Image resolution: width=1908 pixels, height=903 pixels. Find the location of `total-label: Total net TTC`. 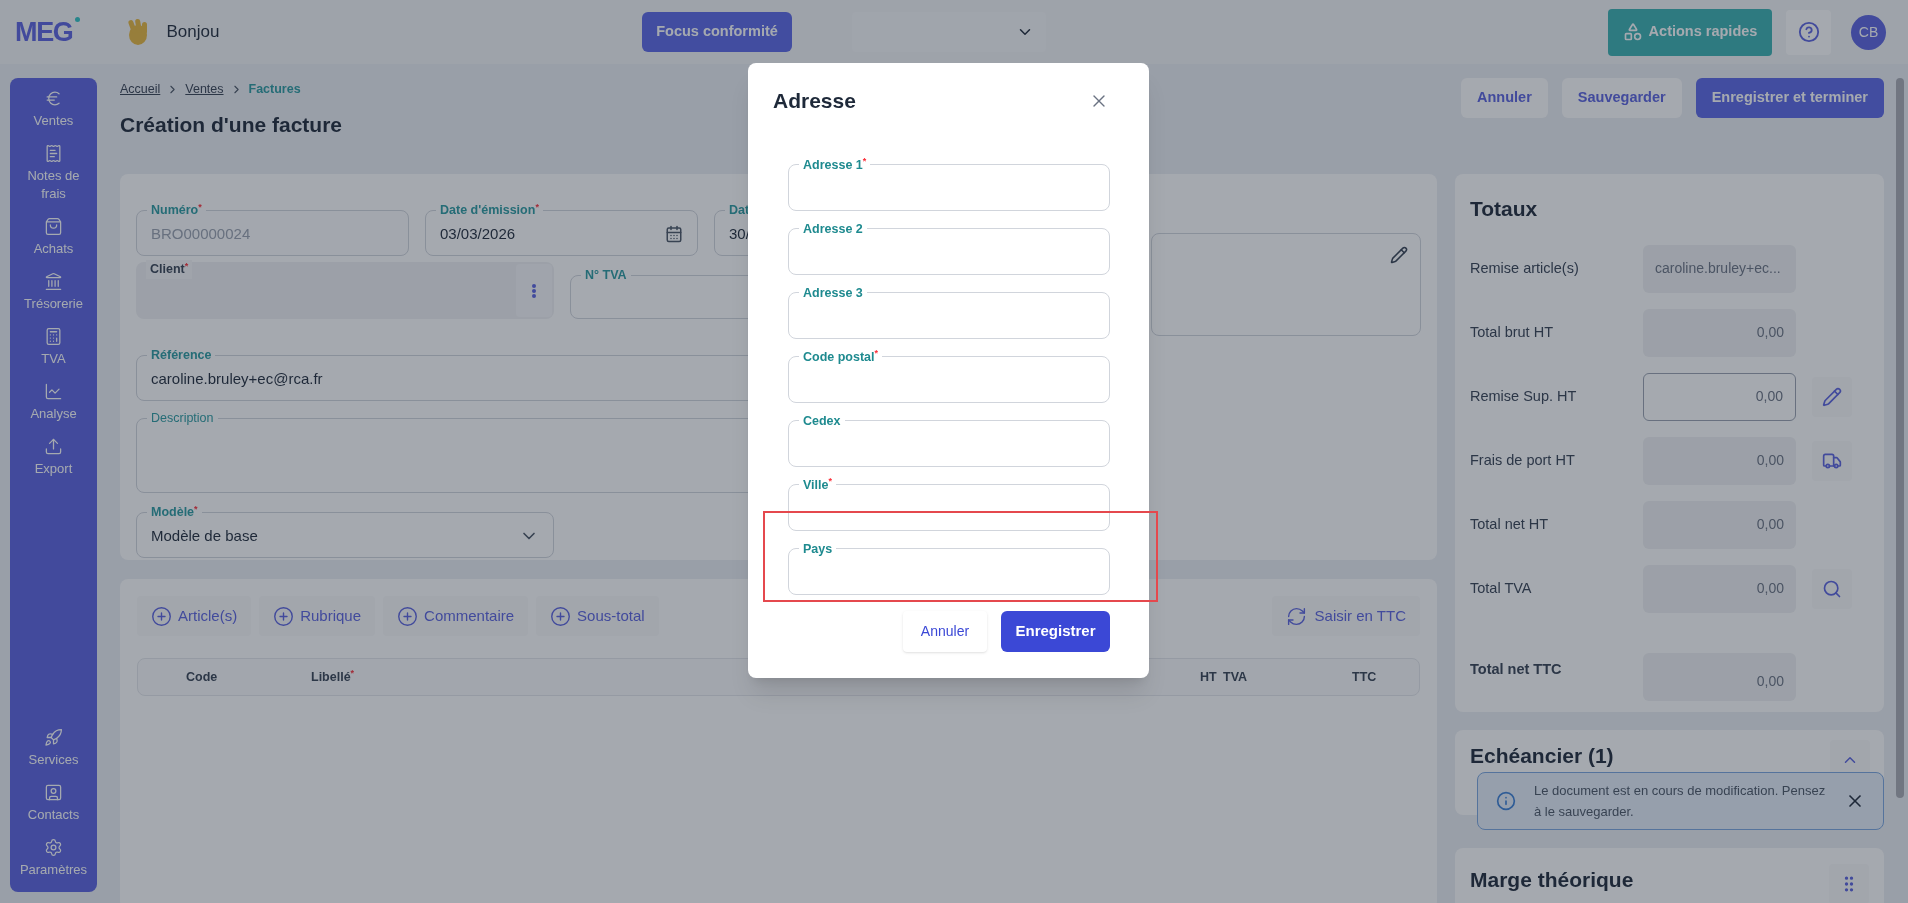

total-label: Total net TTC is located at coordinates (1516, 669).